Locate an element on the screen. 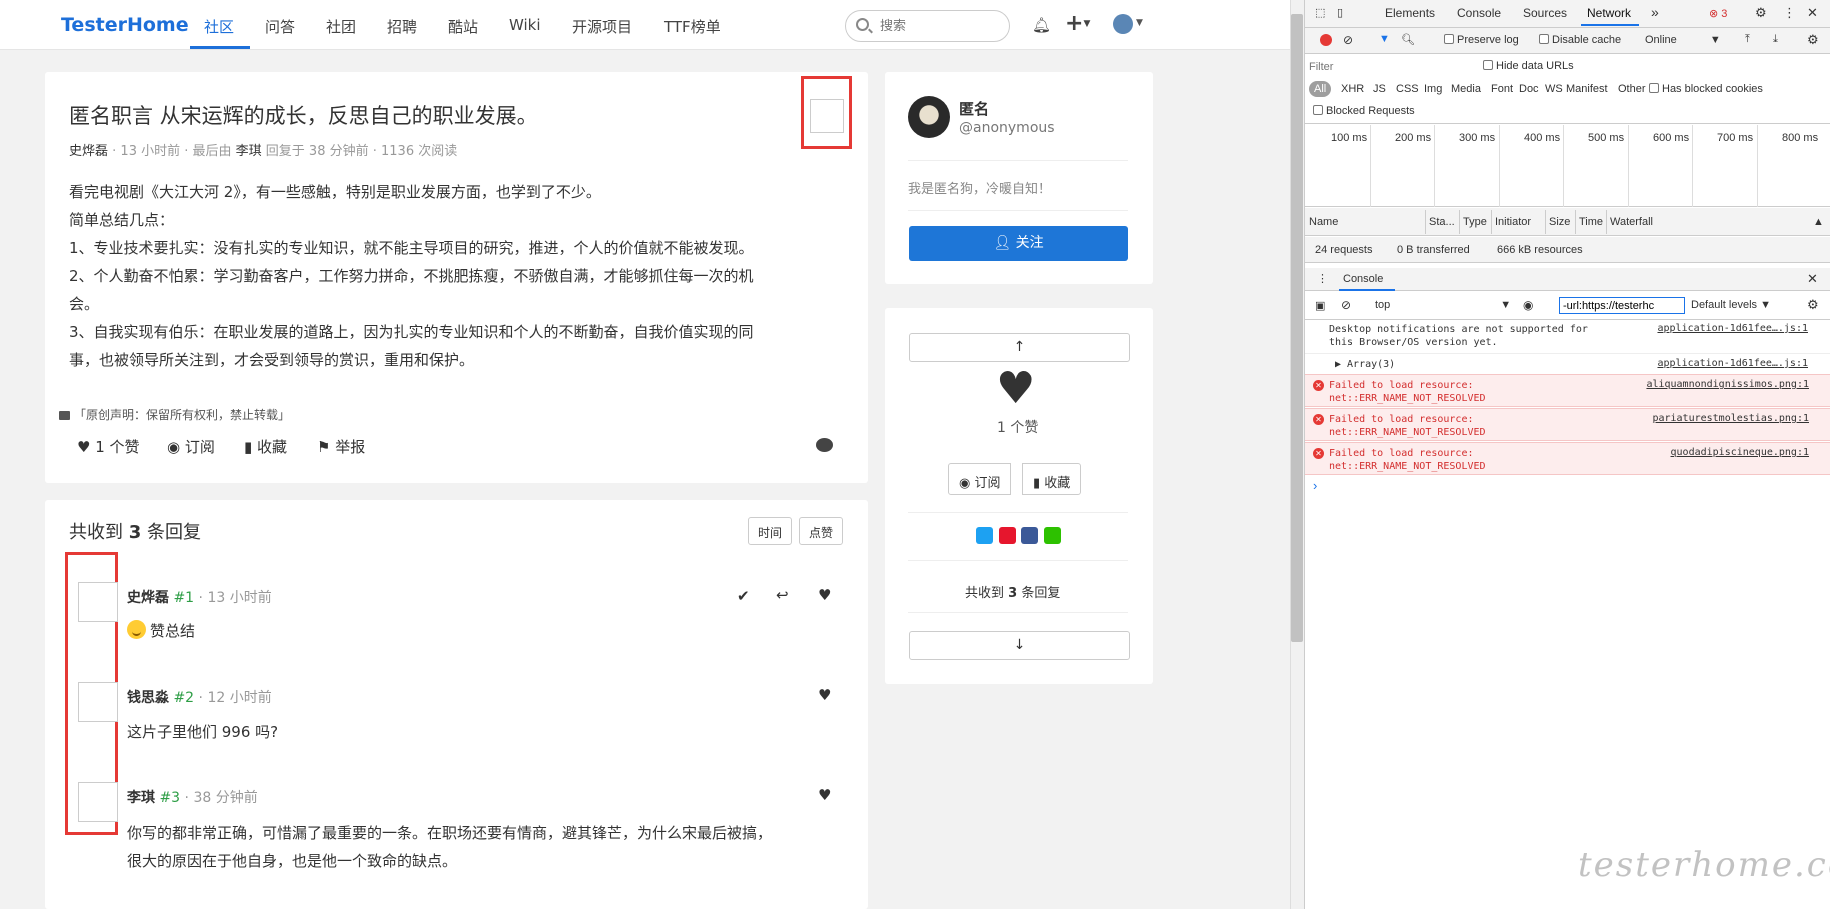 The image size is (1830, 909). type-filter-img: Img is located at coordinates (1433, 89).